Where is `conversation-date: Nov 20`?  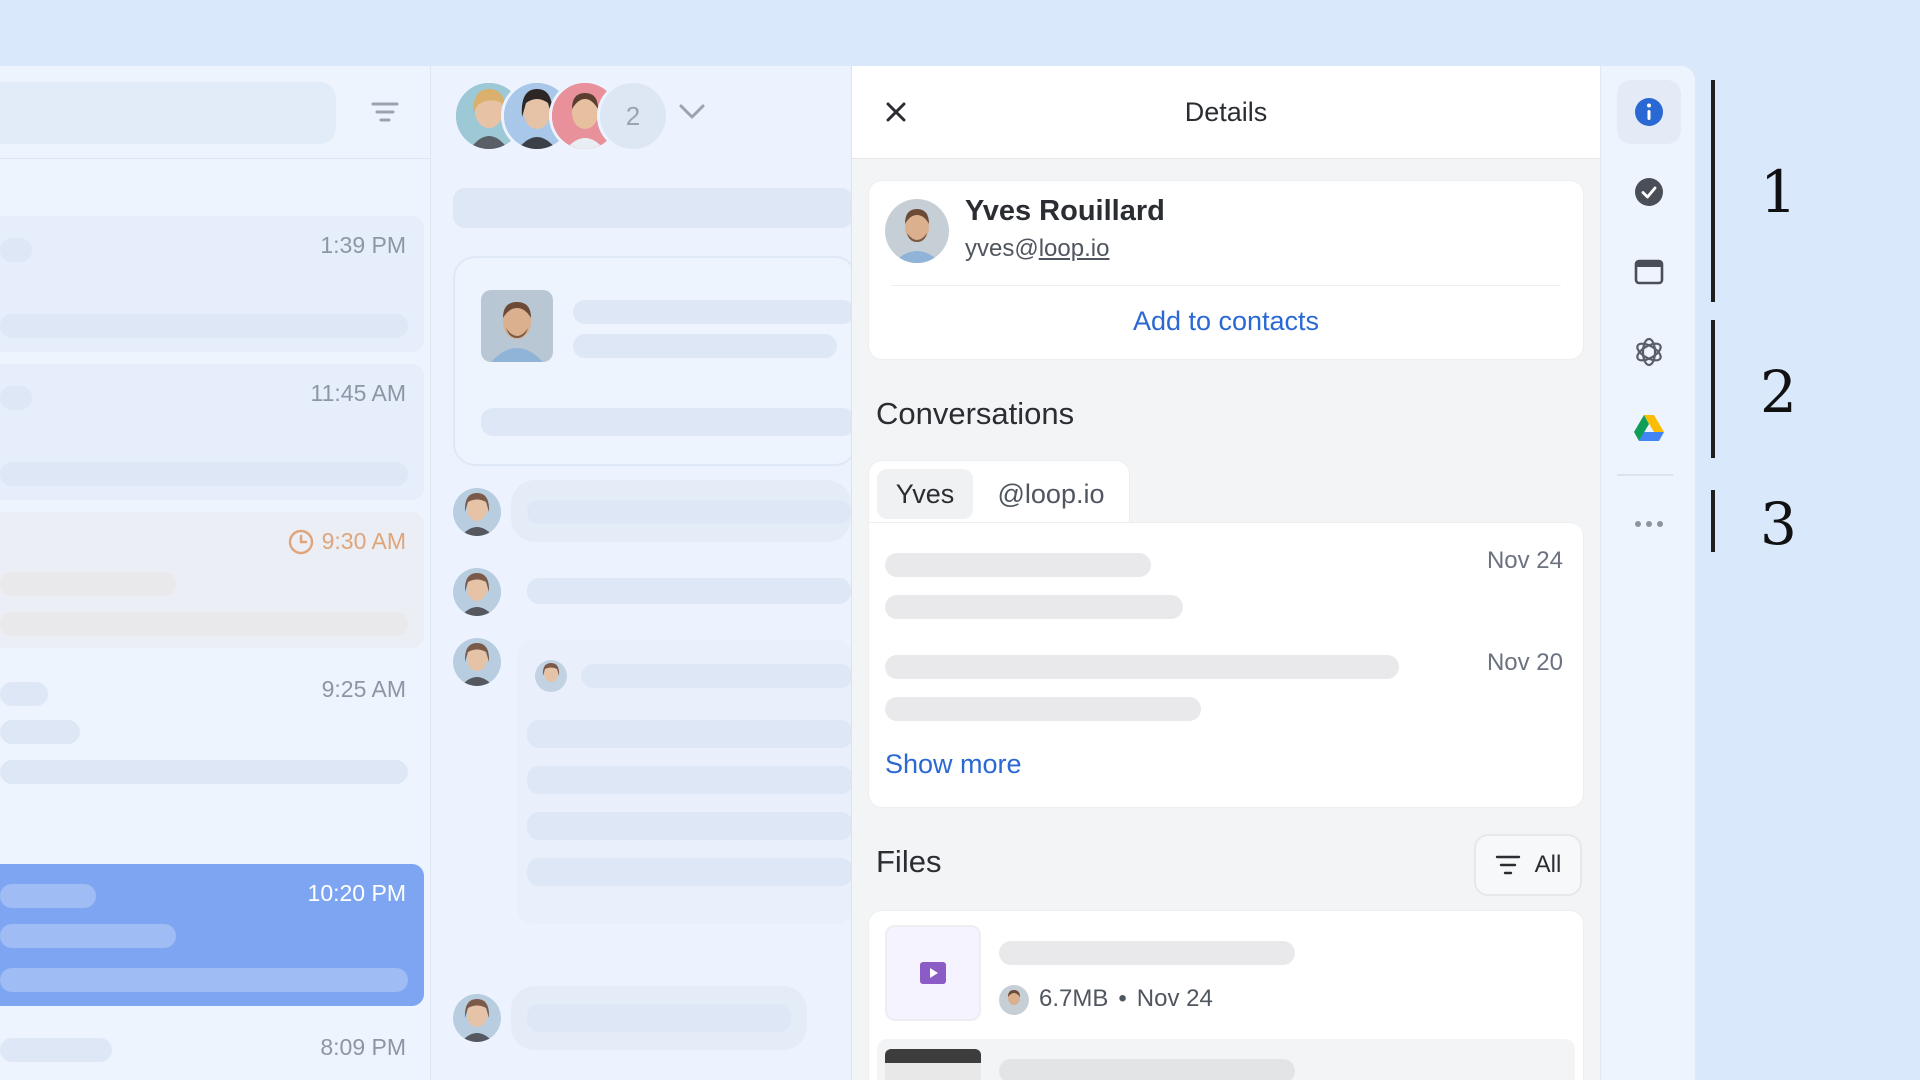
conversation-date: Nov 20 is located at coordinates (1524, 662).